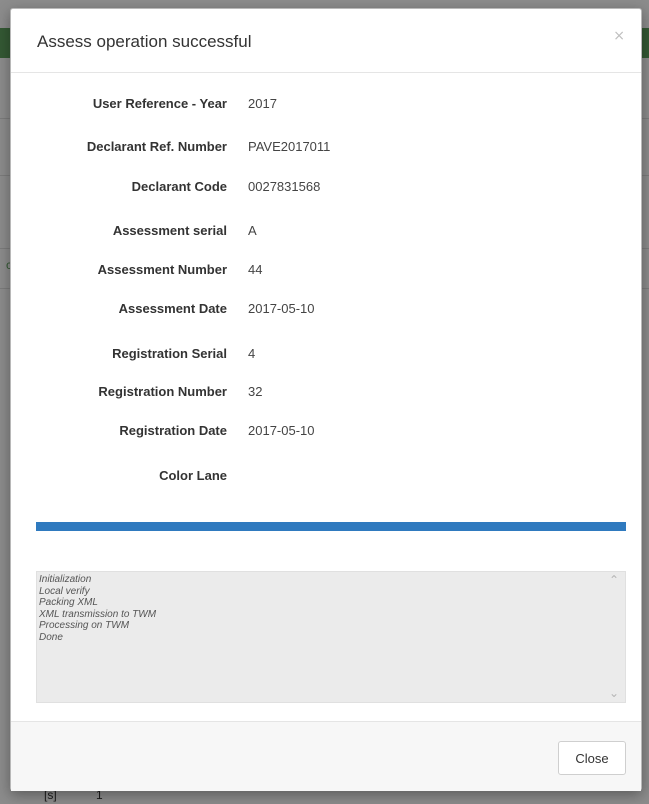 This screenshot has width=649, height=804. What do you see at coordinates (179, 186) in the screenshot?
I see `field-label: Declarant Code` at bounding box center [179, 186].